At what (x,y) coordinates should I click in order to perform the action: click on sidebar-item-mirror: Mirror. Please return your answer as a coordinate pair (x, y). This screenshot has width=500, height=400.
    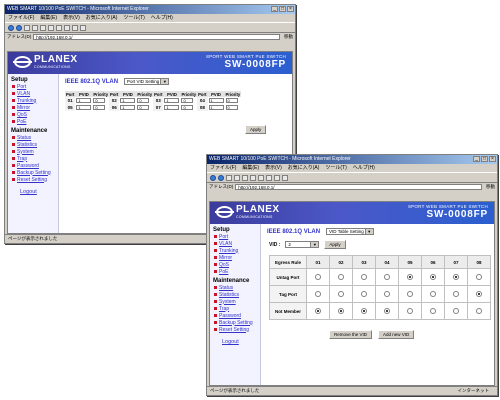
    Looking at the image, I should click on (33, 107).